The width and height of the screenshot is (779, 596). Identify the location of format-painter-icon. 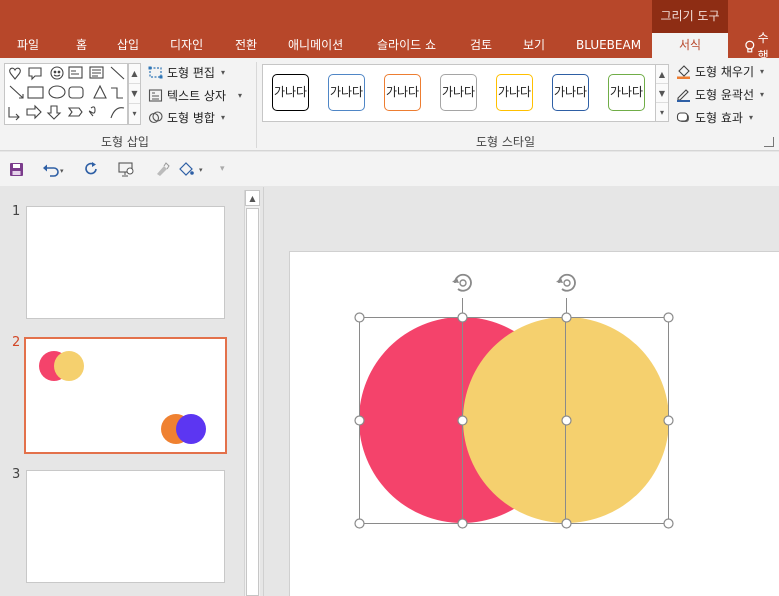
(163, 168).